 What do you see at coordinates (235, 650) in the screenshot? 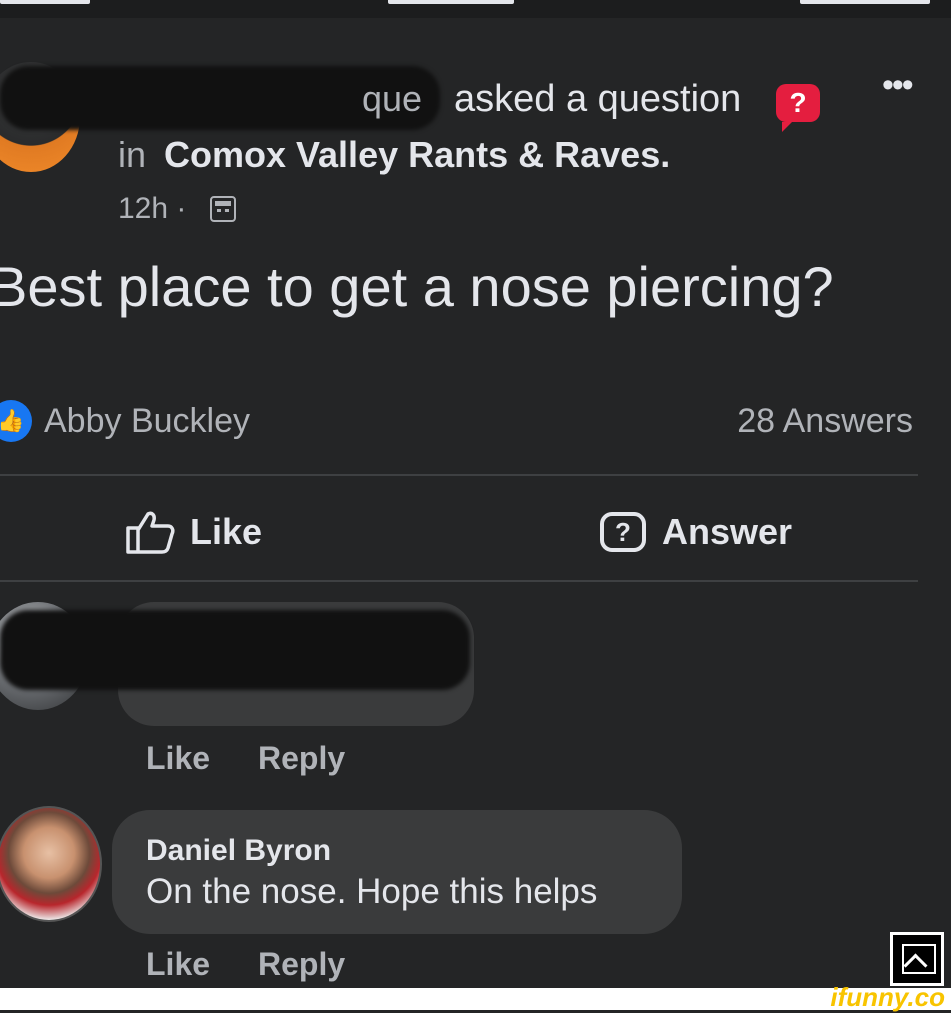
I see `redaction-bar` at bounding box center [235, 650].